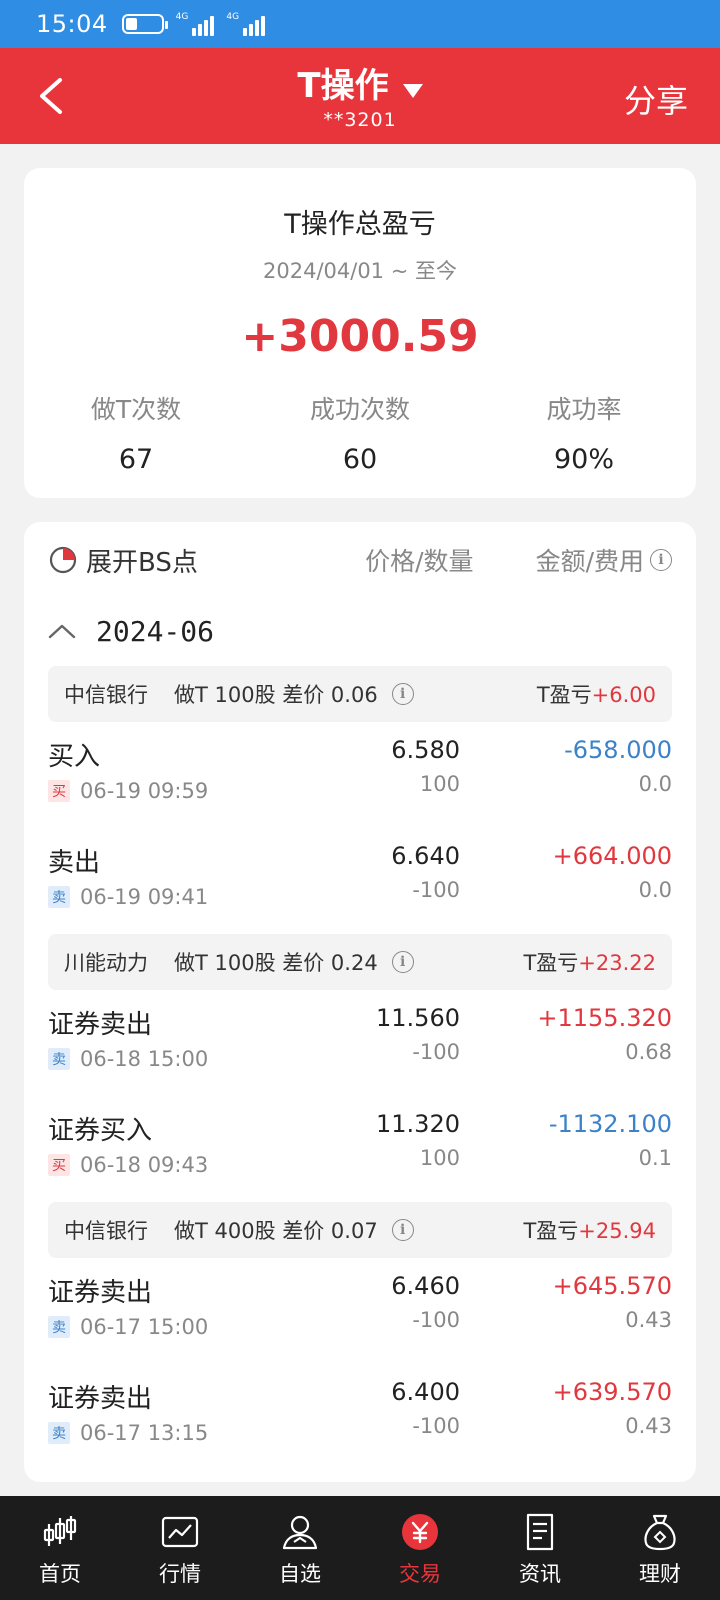 The height and width of the screenshot is (1600, 720). I want to click on nav-trade: 交易, so click(420, 1548).